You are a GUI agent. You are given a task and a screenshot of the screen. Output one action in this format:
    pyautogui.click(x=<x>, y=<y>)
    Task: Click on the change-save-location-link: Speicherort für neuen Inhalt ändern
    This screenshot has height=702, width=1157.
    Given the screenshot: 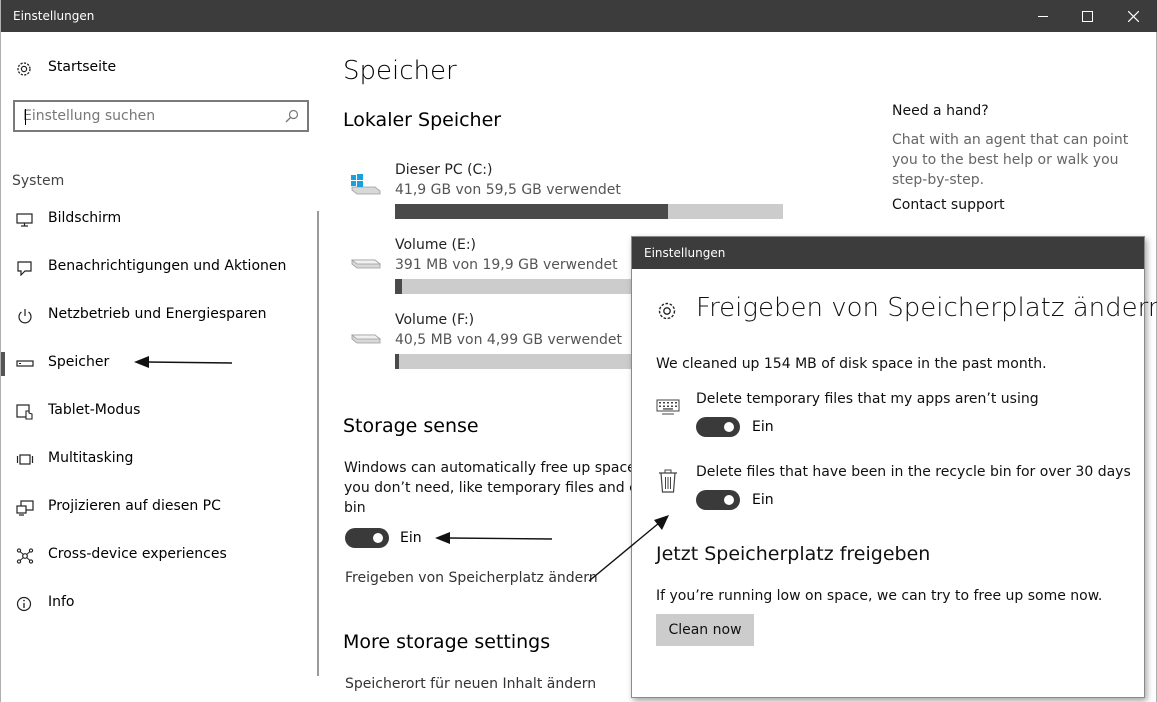 What is the action you would take?
    pyautogui.click(x=470, y=684)
    